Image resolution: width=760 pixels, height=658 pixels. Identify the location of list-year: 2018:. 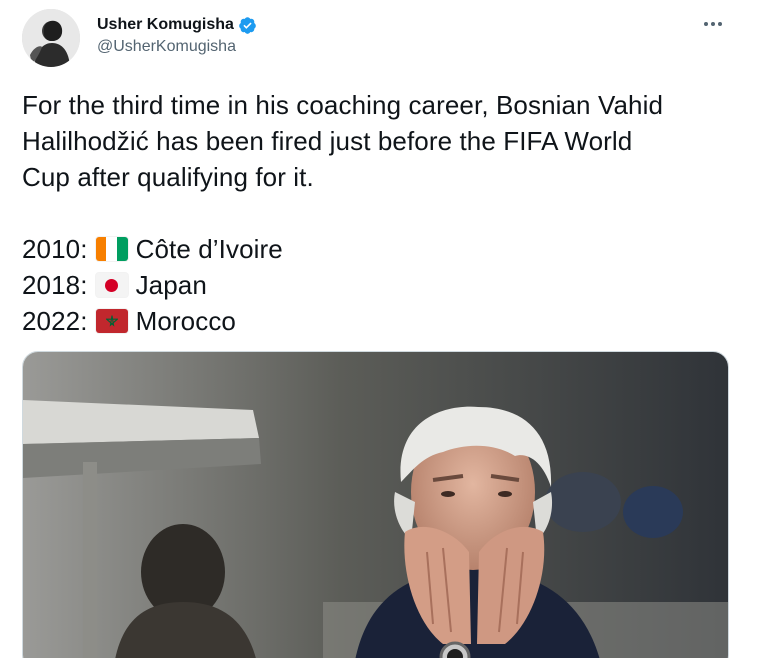
(55, 285).